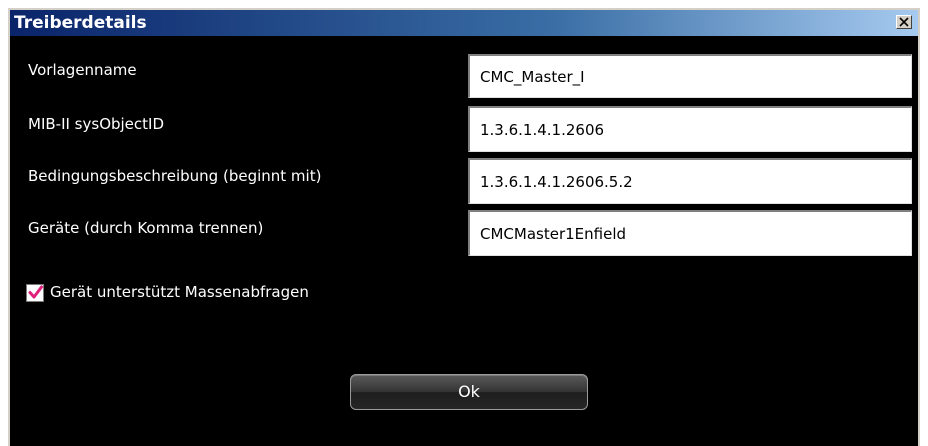 This screenshot has height=446, width=928. I want to click on bulk-query-checkbox, so click(35, 293).